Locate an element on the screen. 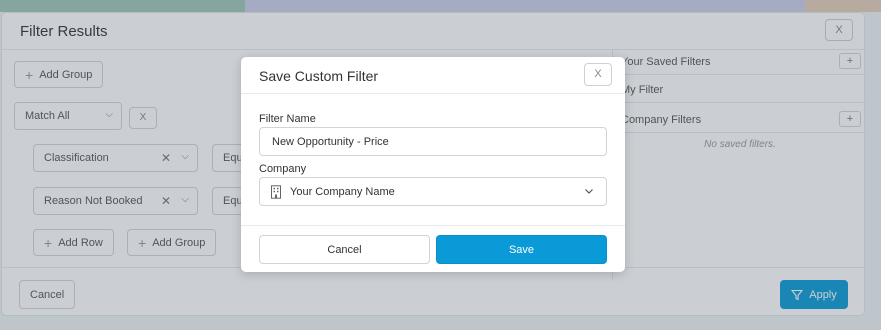  company-select-value: Your Company Name is located at coordinates (342, 191).